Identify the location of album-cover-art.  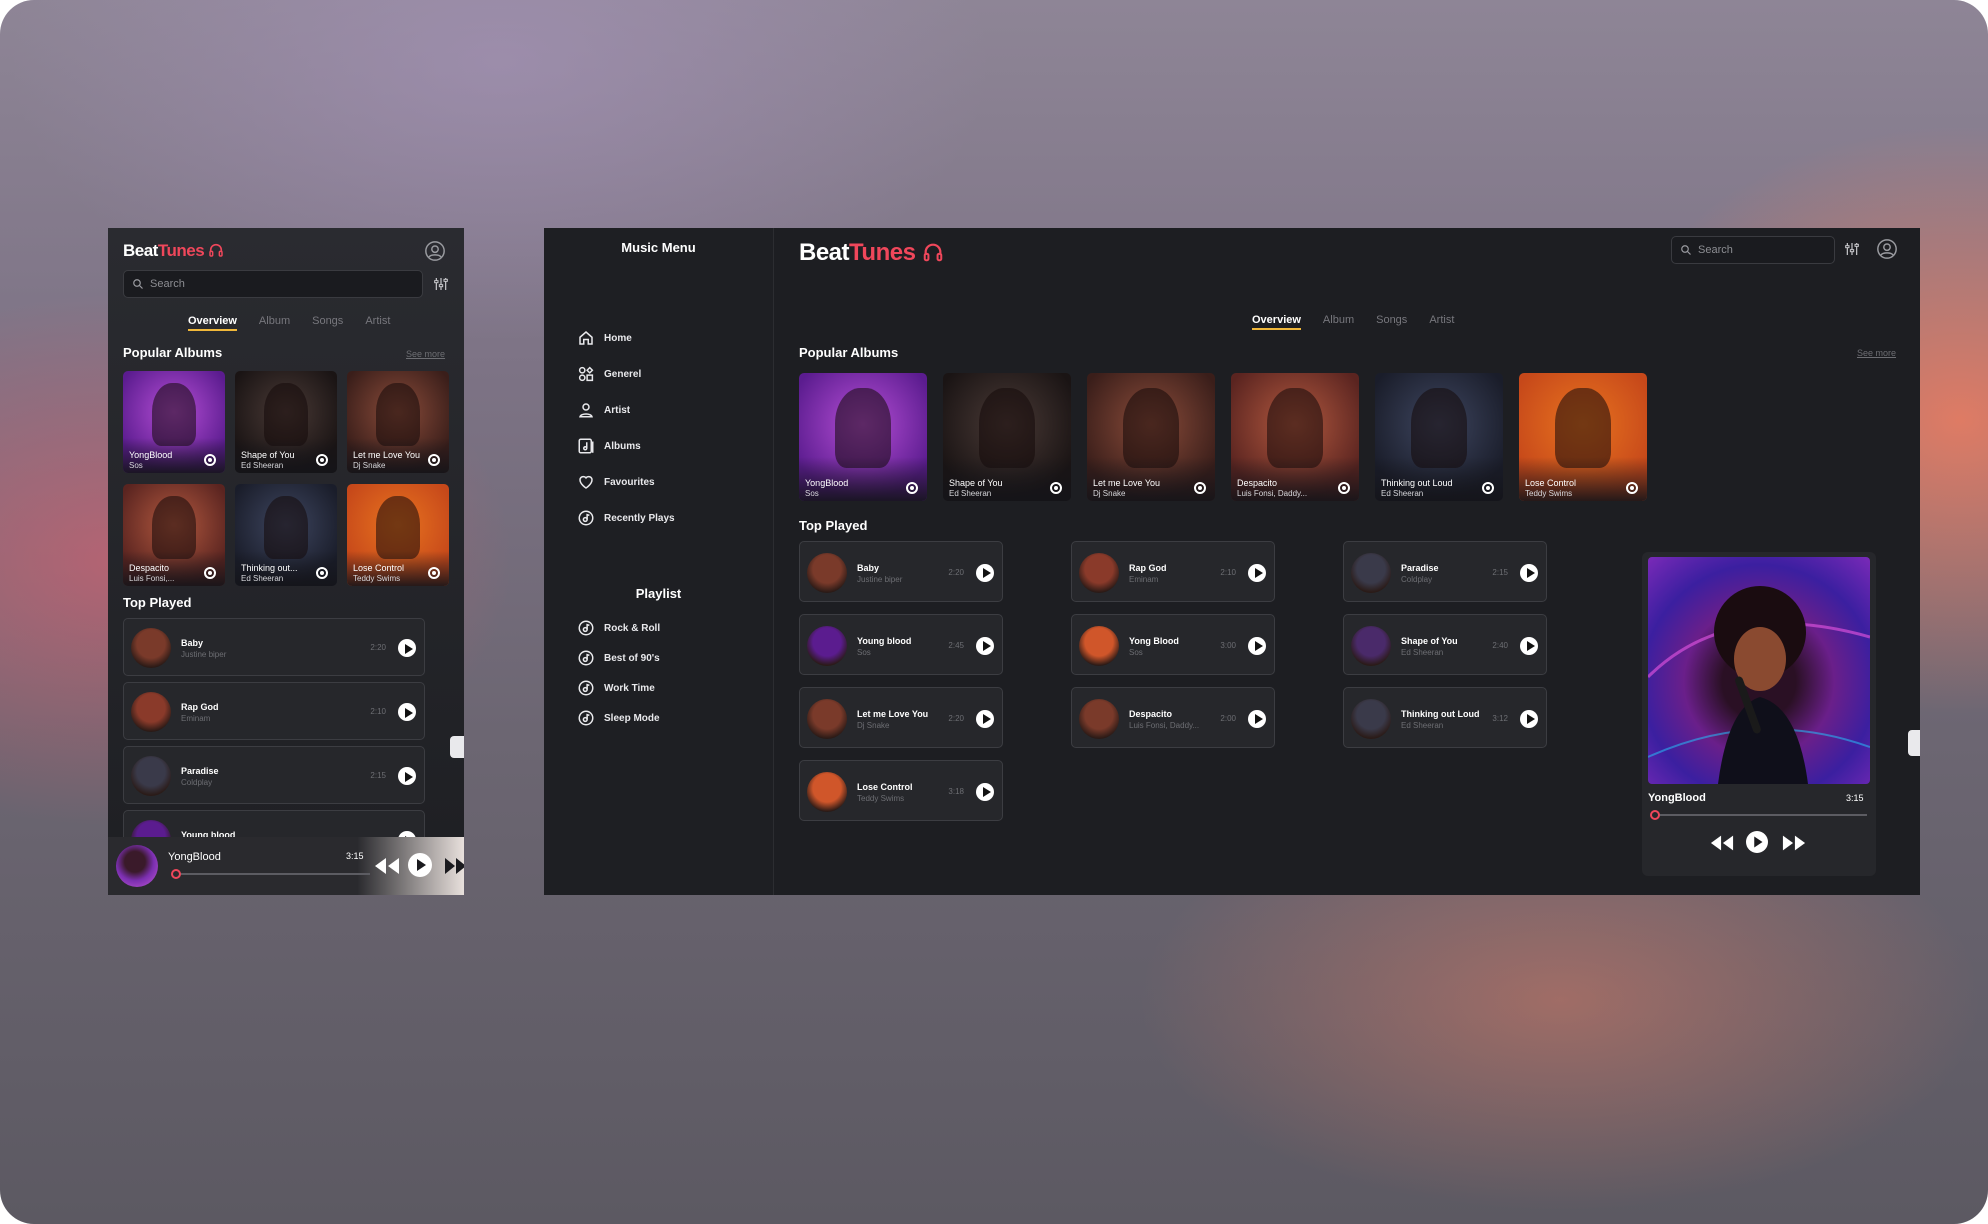
(398, 415).